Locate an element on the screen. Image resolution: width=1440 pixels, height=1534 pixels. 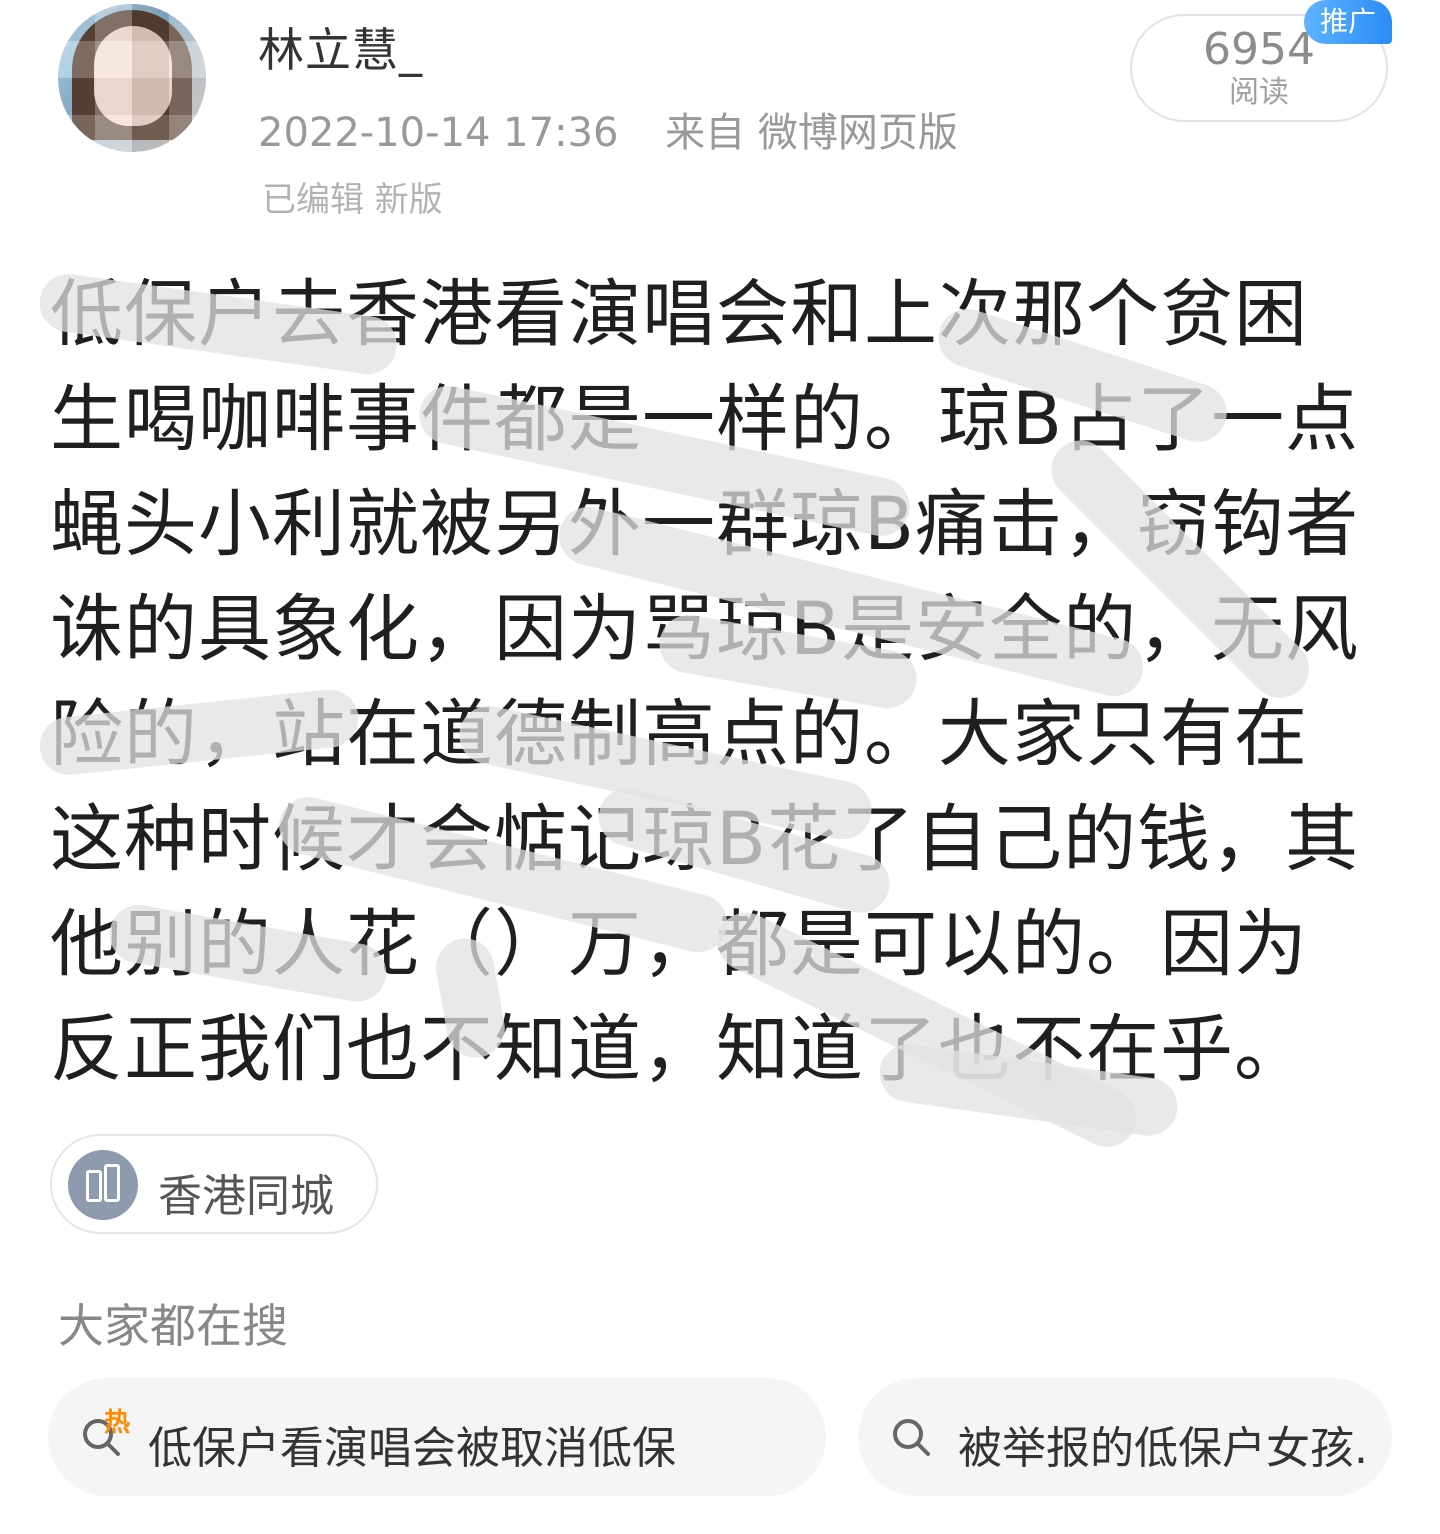
hot-search-title: 大家都在搜 is located at coordinates (173, 1326).